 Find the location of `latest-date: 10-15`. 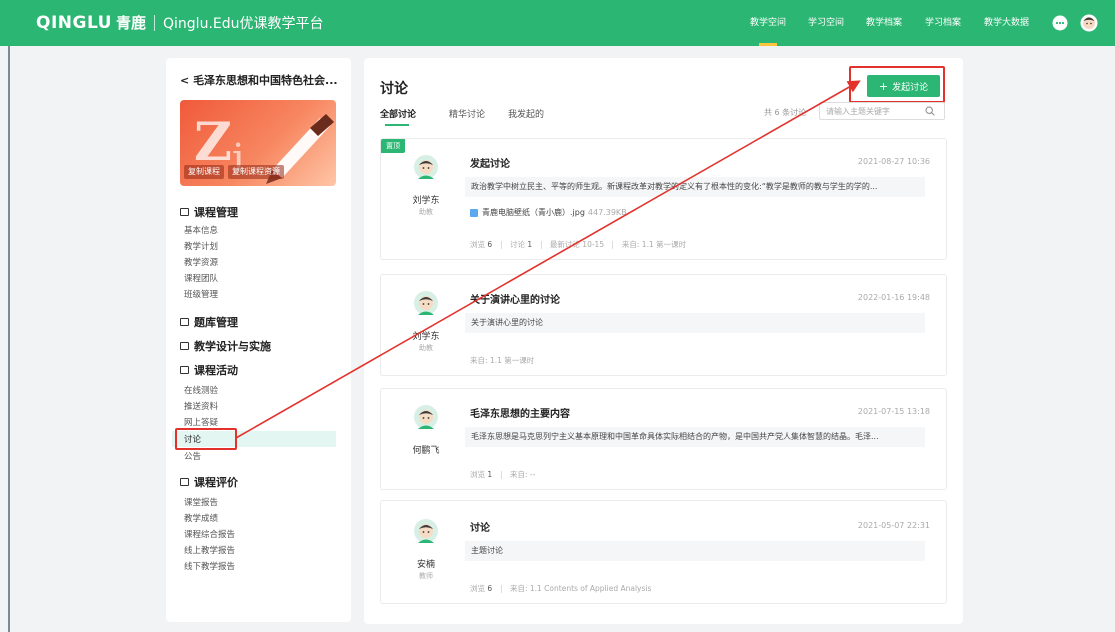

latest-date: 10-15 is located at coordinates (593, 244).